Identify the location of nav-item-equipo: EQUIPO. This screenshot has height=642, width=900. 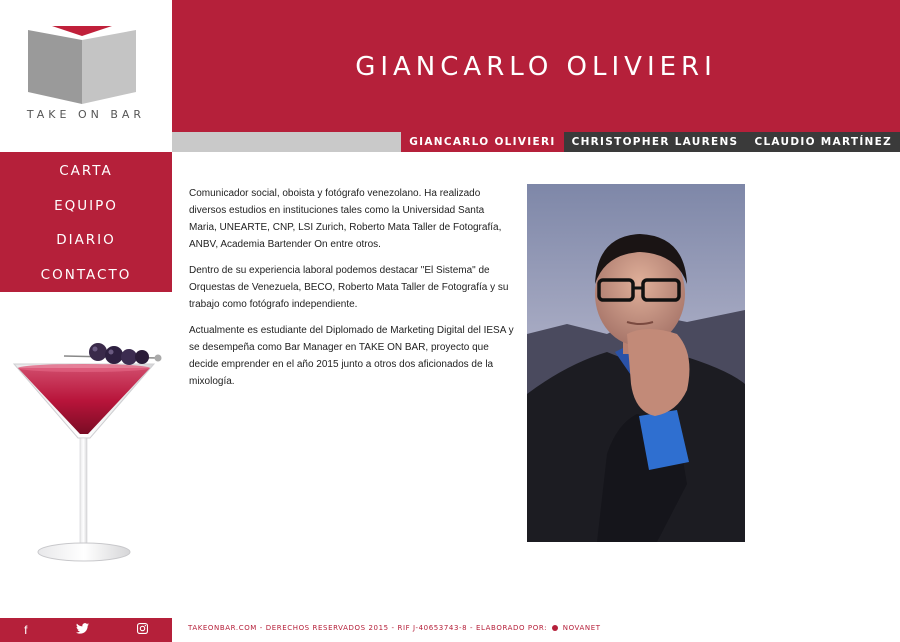
(86, 213).